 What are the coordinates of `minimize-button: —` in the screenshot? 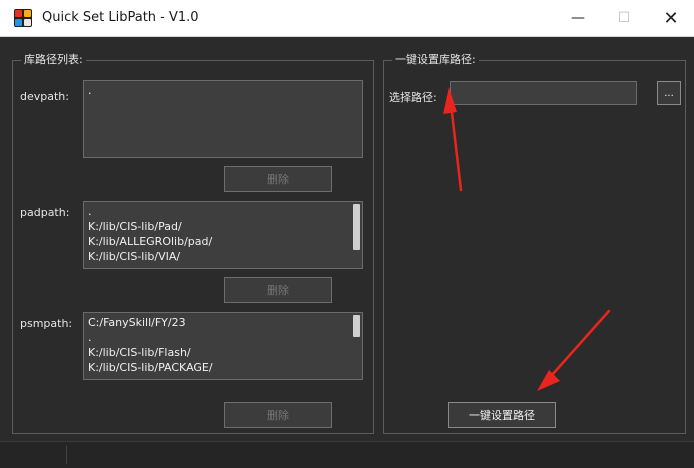 It's located at (578, 18).